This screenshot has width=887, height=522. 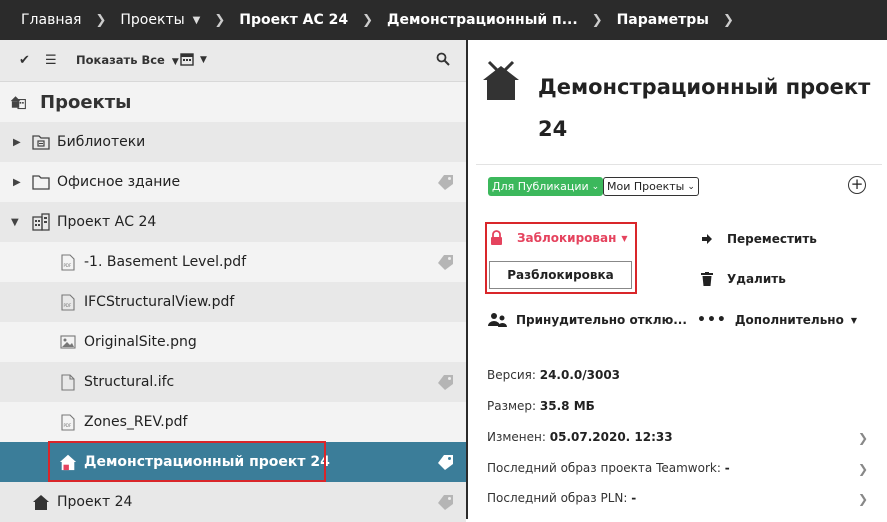 What do you see at coordinates (233, 502) in the screenshot?
I see `tree-item-project-24: Проект 24` at bounding box center [233, 502].